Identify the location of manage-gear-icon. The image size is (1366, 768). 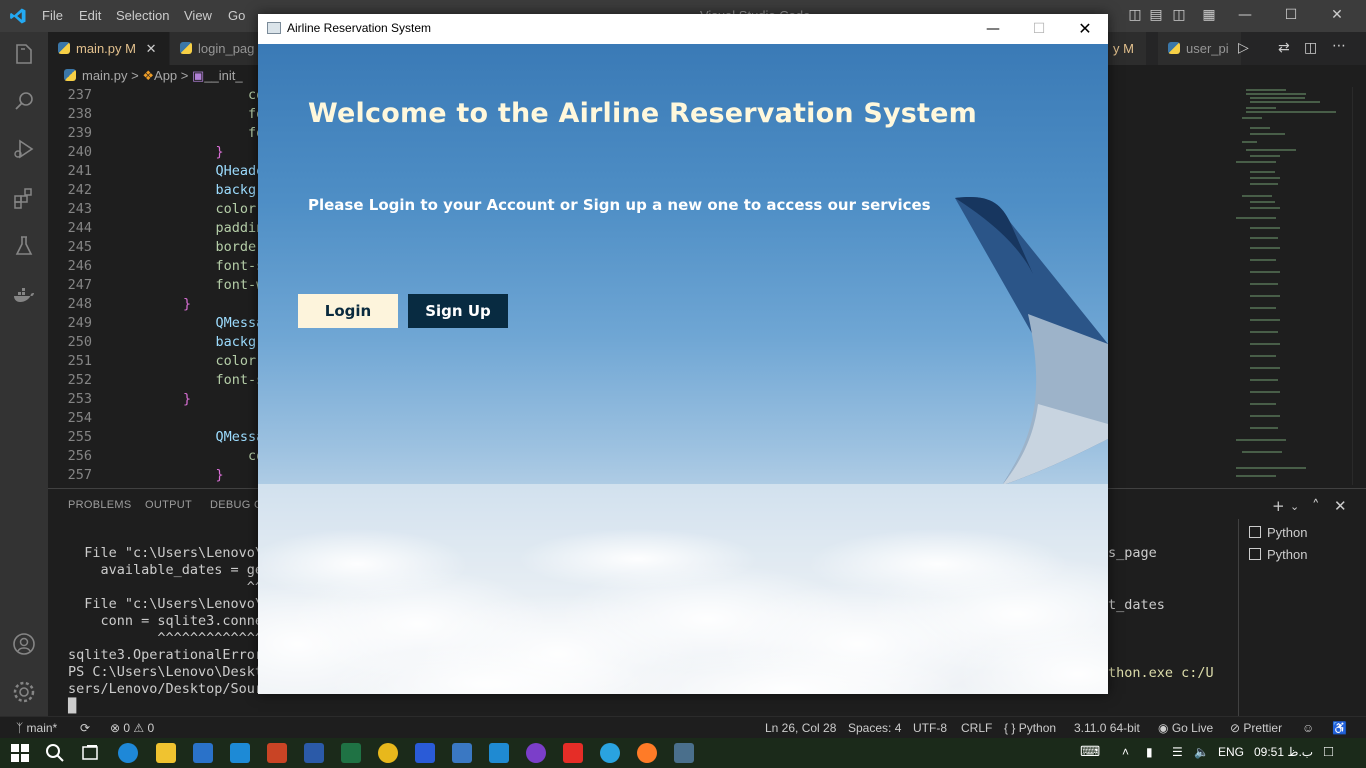
(24, 692).